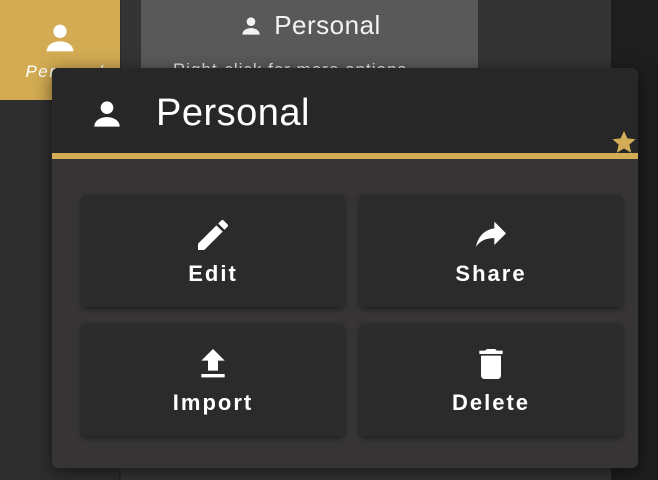  Describe the element at coordinates (491, 402) in the screenshot. I see `delete-label: Delete` at that location.